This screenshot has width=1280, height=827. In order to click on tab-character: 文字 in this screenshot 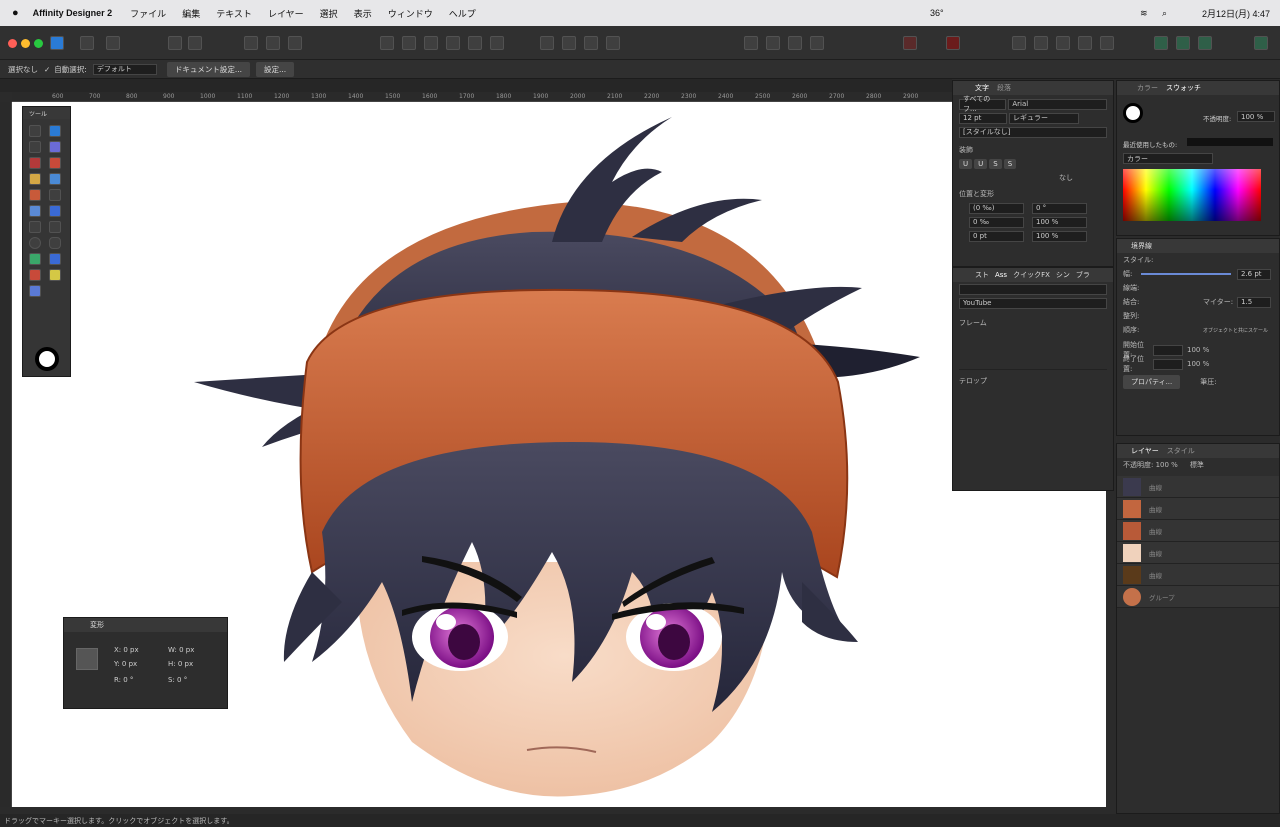, I will do `click(982, 88)`.